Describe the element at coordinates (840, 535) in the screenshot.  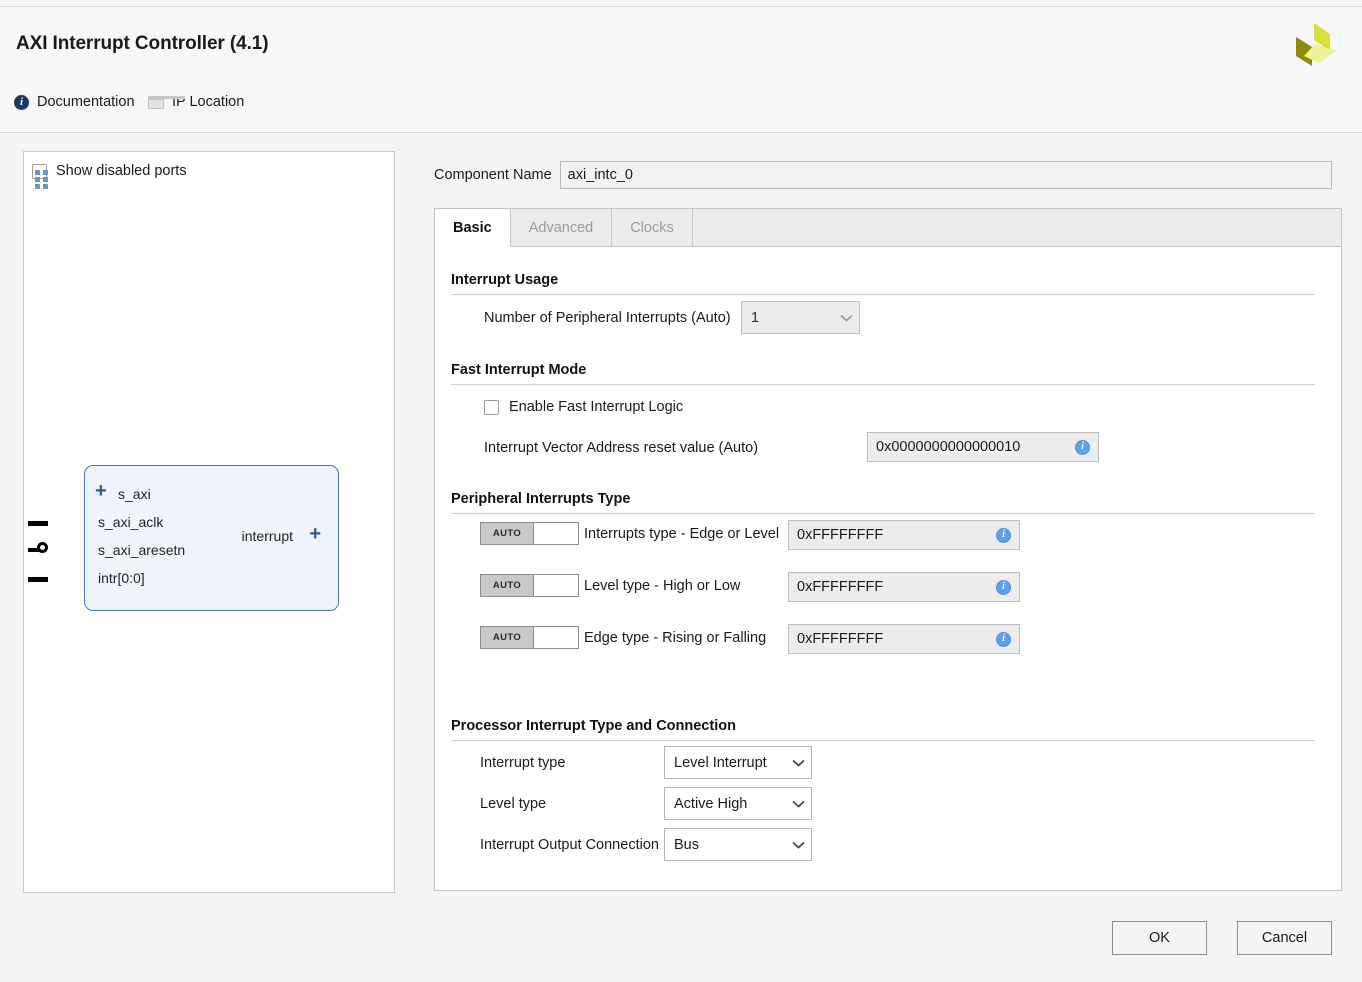
I see `input-interrupts-type-value: 0xFFFFFFFF` at that location.